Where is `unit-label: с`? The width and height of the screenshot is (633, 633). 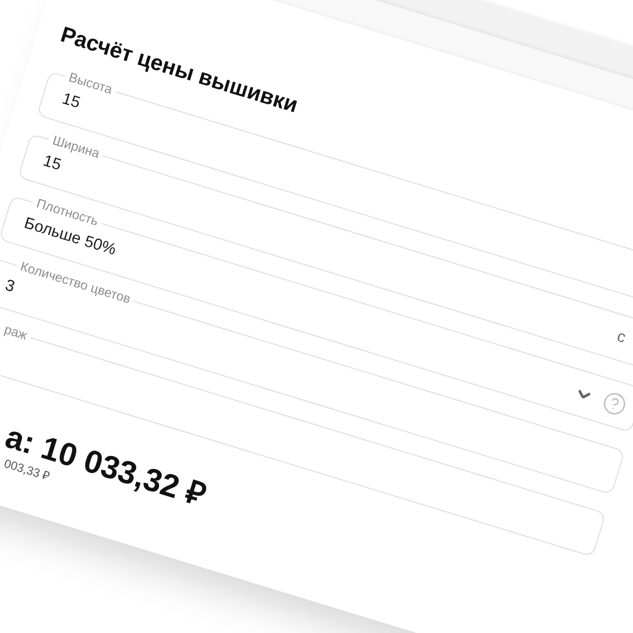 unit-label: с is located at coordinates (621, 338).